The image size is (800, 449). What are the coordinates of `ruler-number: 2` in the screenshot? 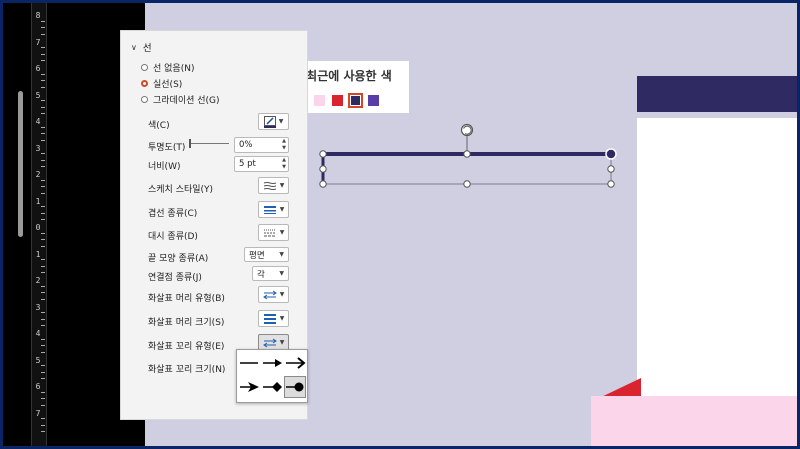 It's located at (38, 174).